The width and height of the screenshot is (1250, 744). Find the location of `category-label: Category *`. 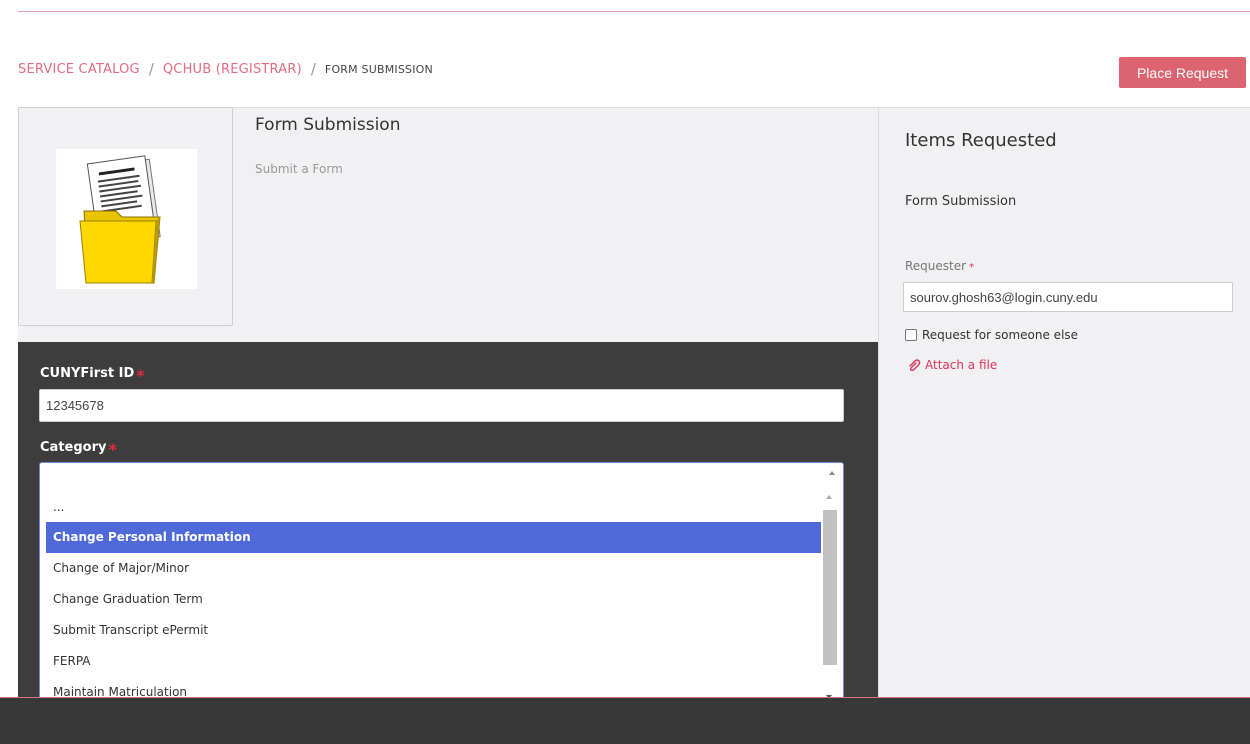

category-label: Category * is located at coordinates (78, 449).